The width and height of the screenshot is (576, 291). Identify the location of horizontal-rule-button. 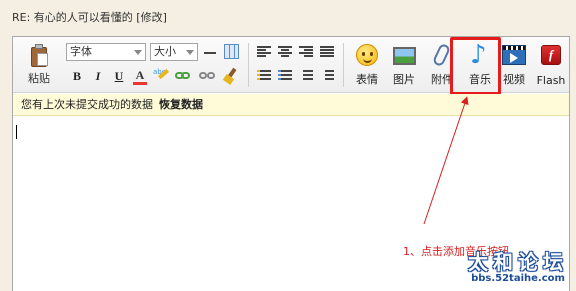
(210, 52).